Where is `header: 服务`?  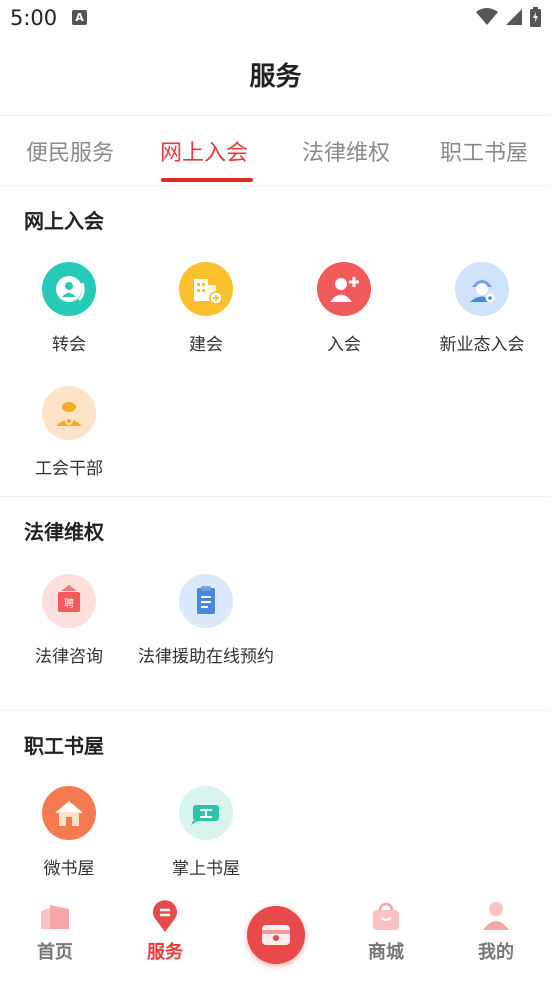
header: 服务 is located at coordinates (275, 77).